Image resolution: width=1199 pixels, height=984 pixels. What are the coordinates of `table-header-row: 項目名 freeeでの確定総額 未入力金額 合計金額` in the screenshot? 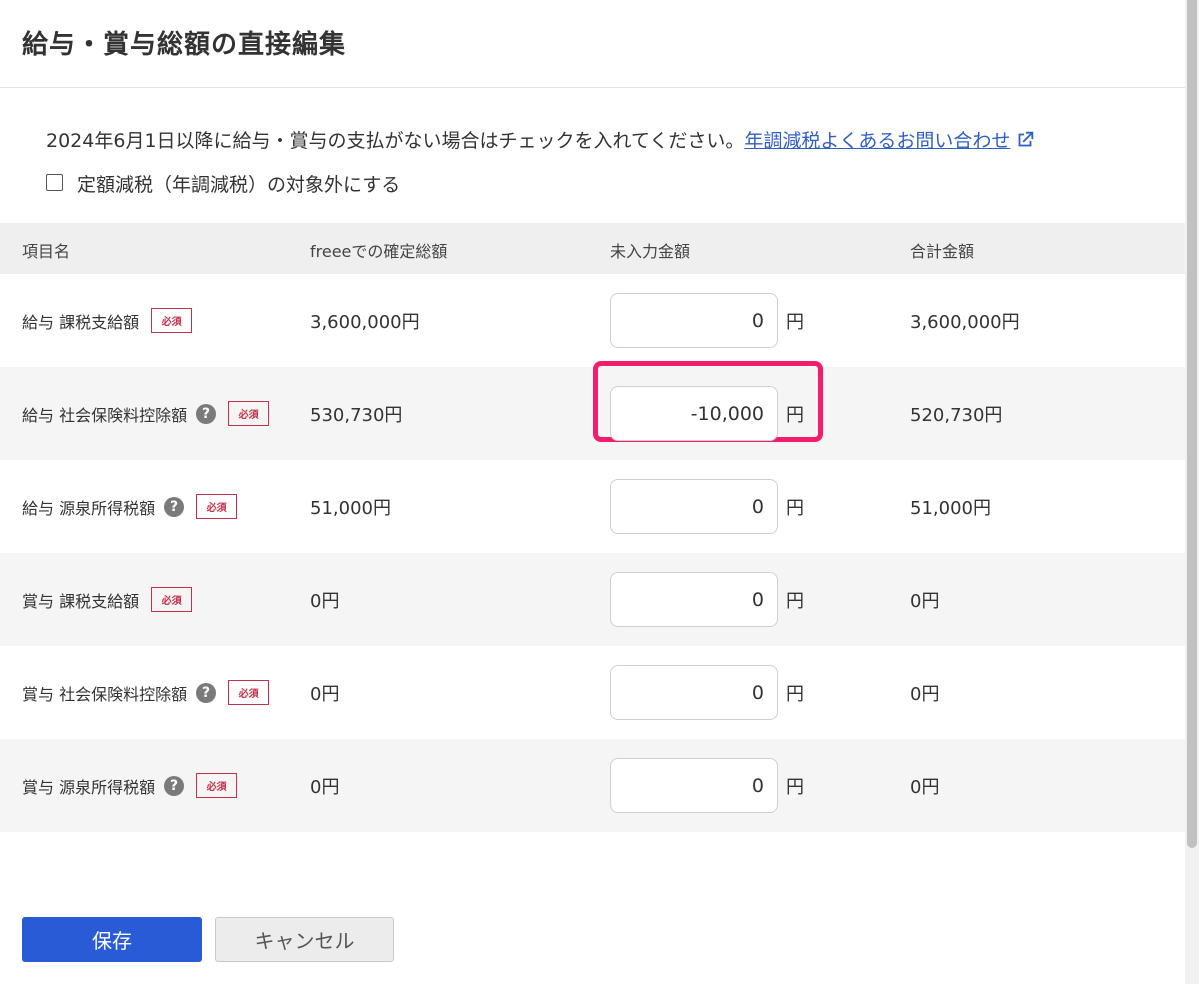 It's located at (599, 248).